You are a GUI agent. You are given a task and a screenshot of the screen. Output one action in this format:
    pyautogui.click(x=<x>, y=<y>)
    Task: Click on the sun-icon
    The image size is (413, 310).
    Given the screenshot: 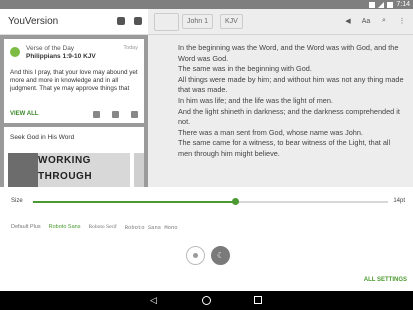 What is the action you would take?
    pyautogui.click(x=15, y=52)
    